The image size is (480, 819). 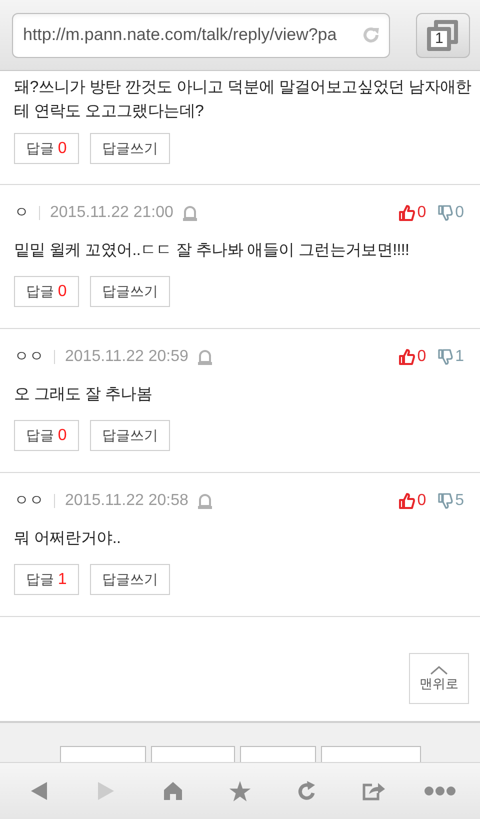 I want to click on home-icon, so click(x=173, y=791).